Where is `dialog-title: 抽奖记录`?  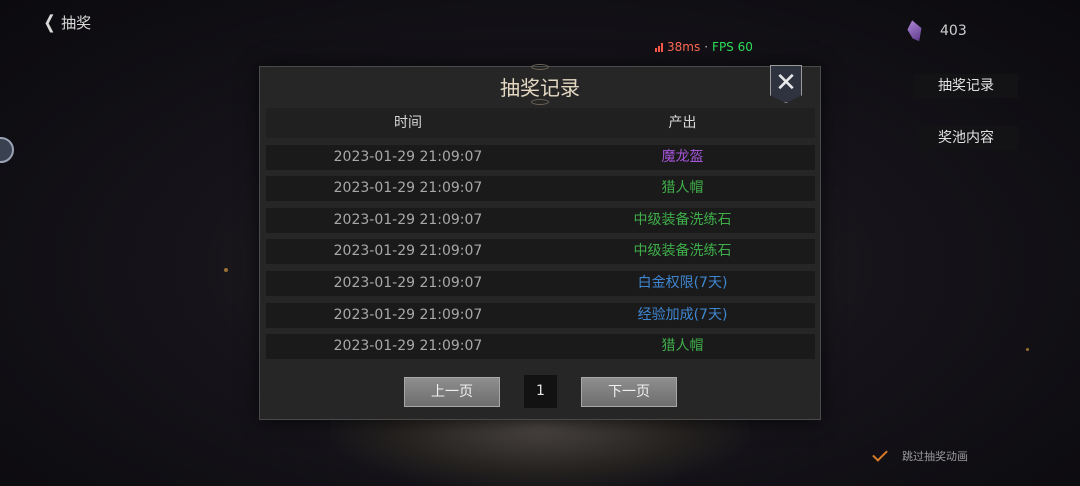 dialog-title: 抽奖记录 is located at coordinates (540, 88).